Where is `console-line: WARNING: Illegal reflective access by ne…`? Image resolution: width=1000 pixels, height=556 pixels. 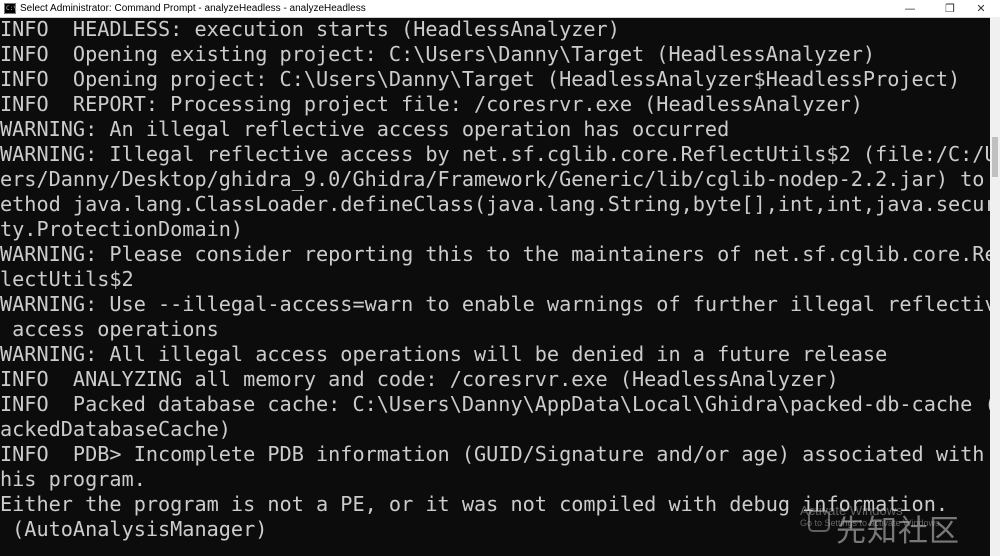 console-line: WARNING: Illegal reflective access by ne… is located at coordinates (500, 154).